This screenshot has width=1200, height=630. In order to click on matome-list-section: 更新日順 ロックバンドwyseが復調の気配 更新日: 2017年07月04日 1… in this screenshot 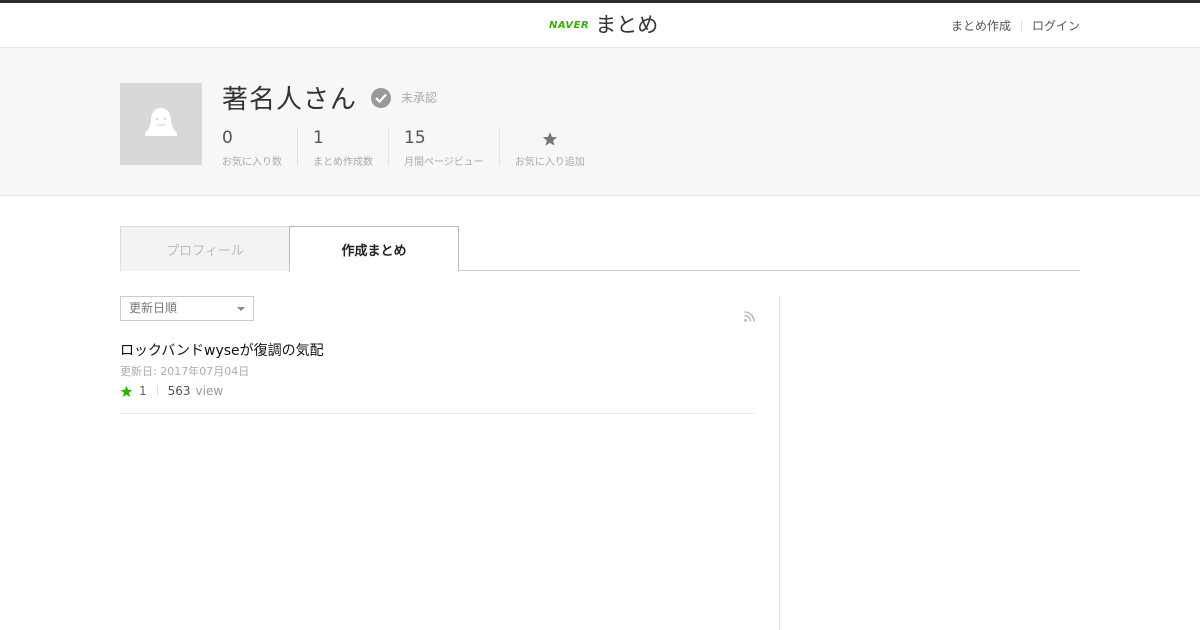, I will do `click(437, 355)`.